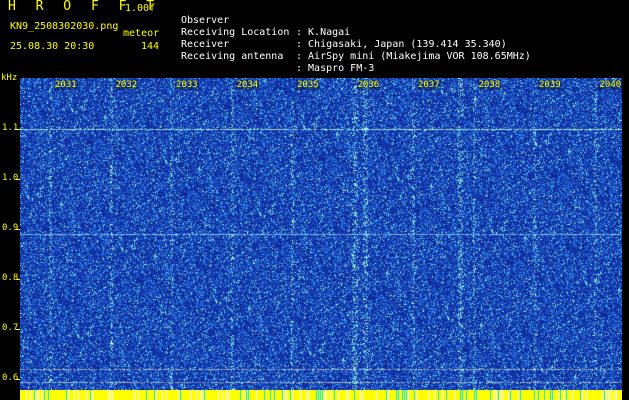  I want to click on time-tick-label: 2037, so click(429, 85).